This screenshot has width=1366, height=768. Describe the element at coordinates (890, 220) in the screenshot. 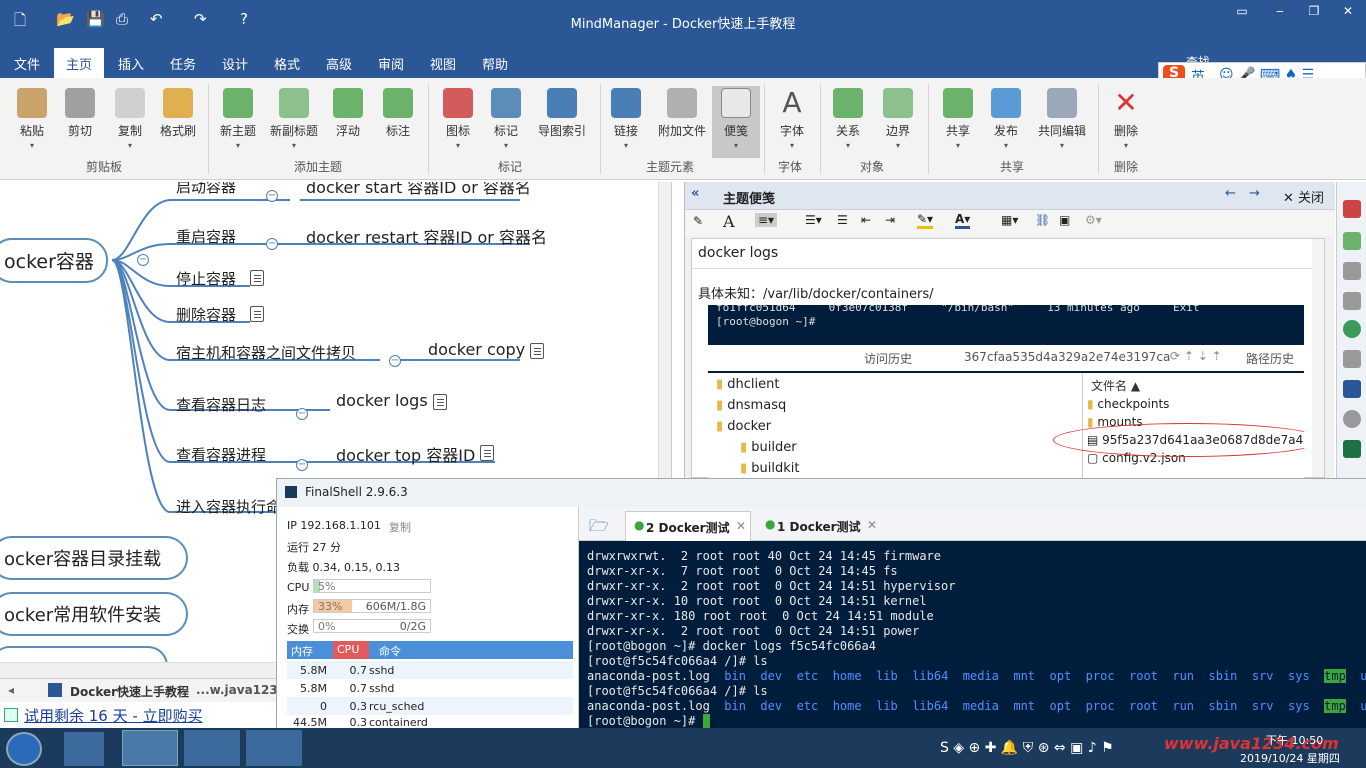

I see `indent-icon: ⇥` at that location.